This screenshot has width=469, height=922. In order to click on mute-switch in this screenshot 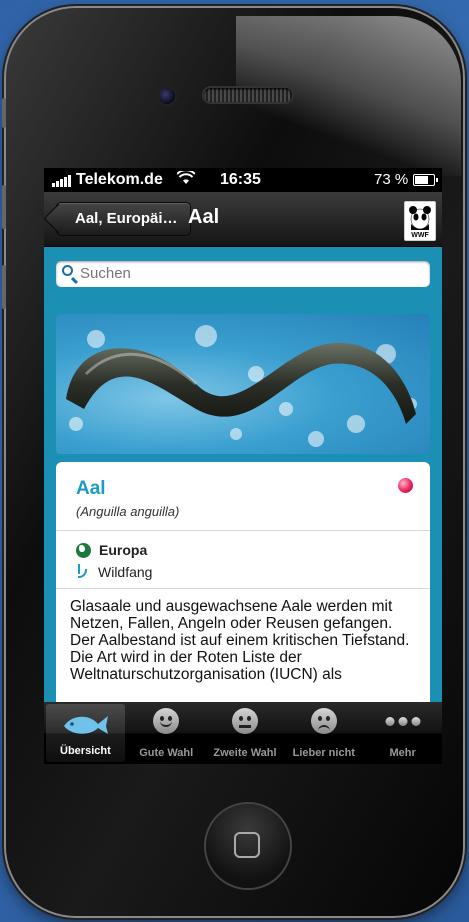, I will do `click(4, 113)`.